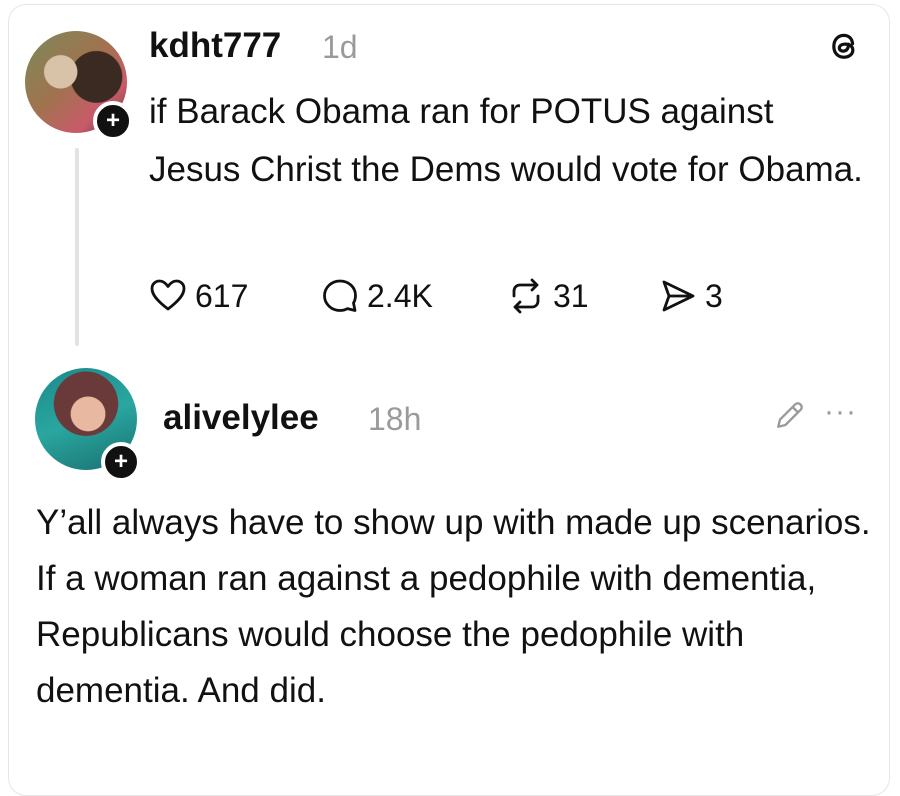 The width and height of the screenshot is (900, 796). I want to click on heart-icon, so click(168, 295).